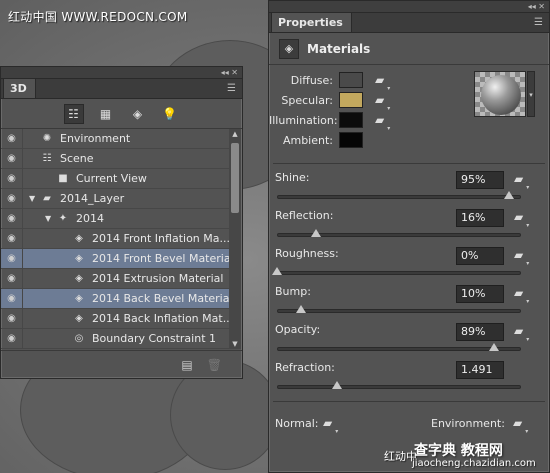 This screenshot has width=550, height=473. Describe the element at coordinates (73, 113) in the screenshot. I see `scene-filter-icon: ☷` at that location.